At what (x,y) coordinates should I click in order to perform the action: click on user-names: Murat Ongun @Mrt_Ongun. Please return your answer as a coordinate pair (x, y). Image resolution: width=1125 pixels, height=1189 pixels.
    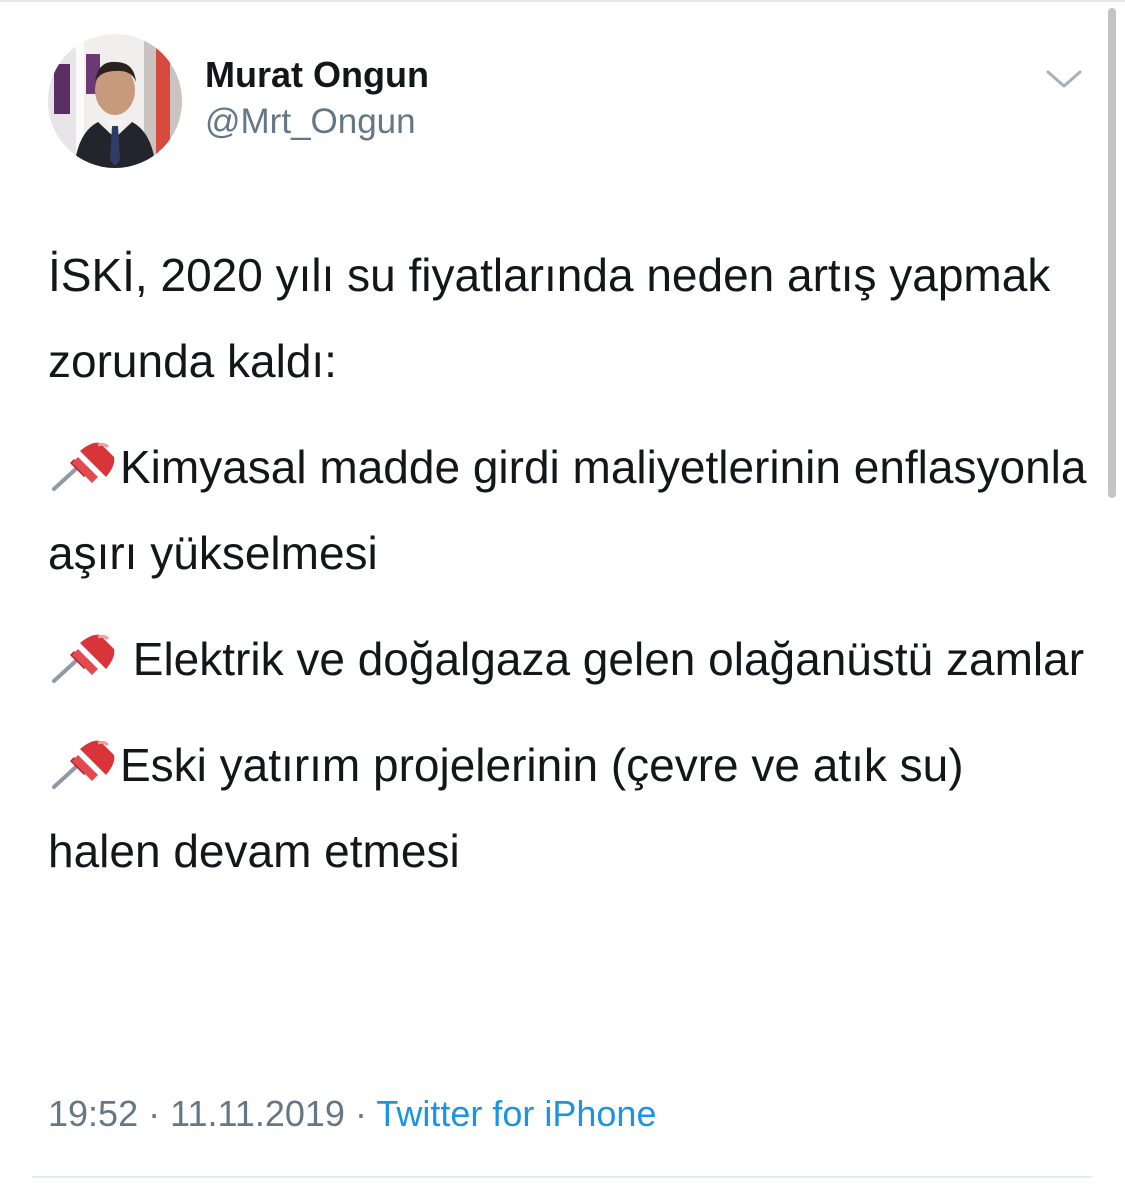
    Looking at the image, I should click on (317, 99).